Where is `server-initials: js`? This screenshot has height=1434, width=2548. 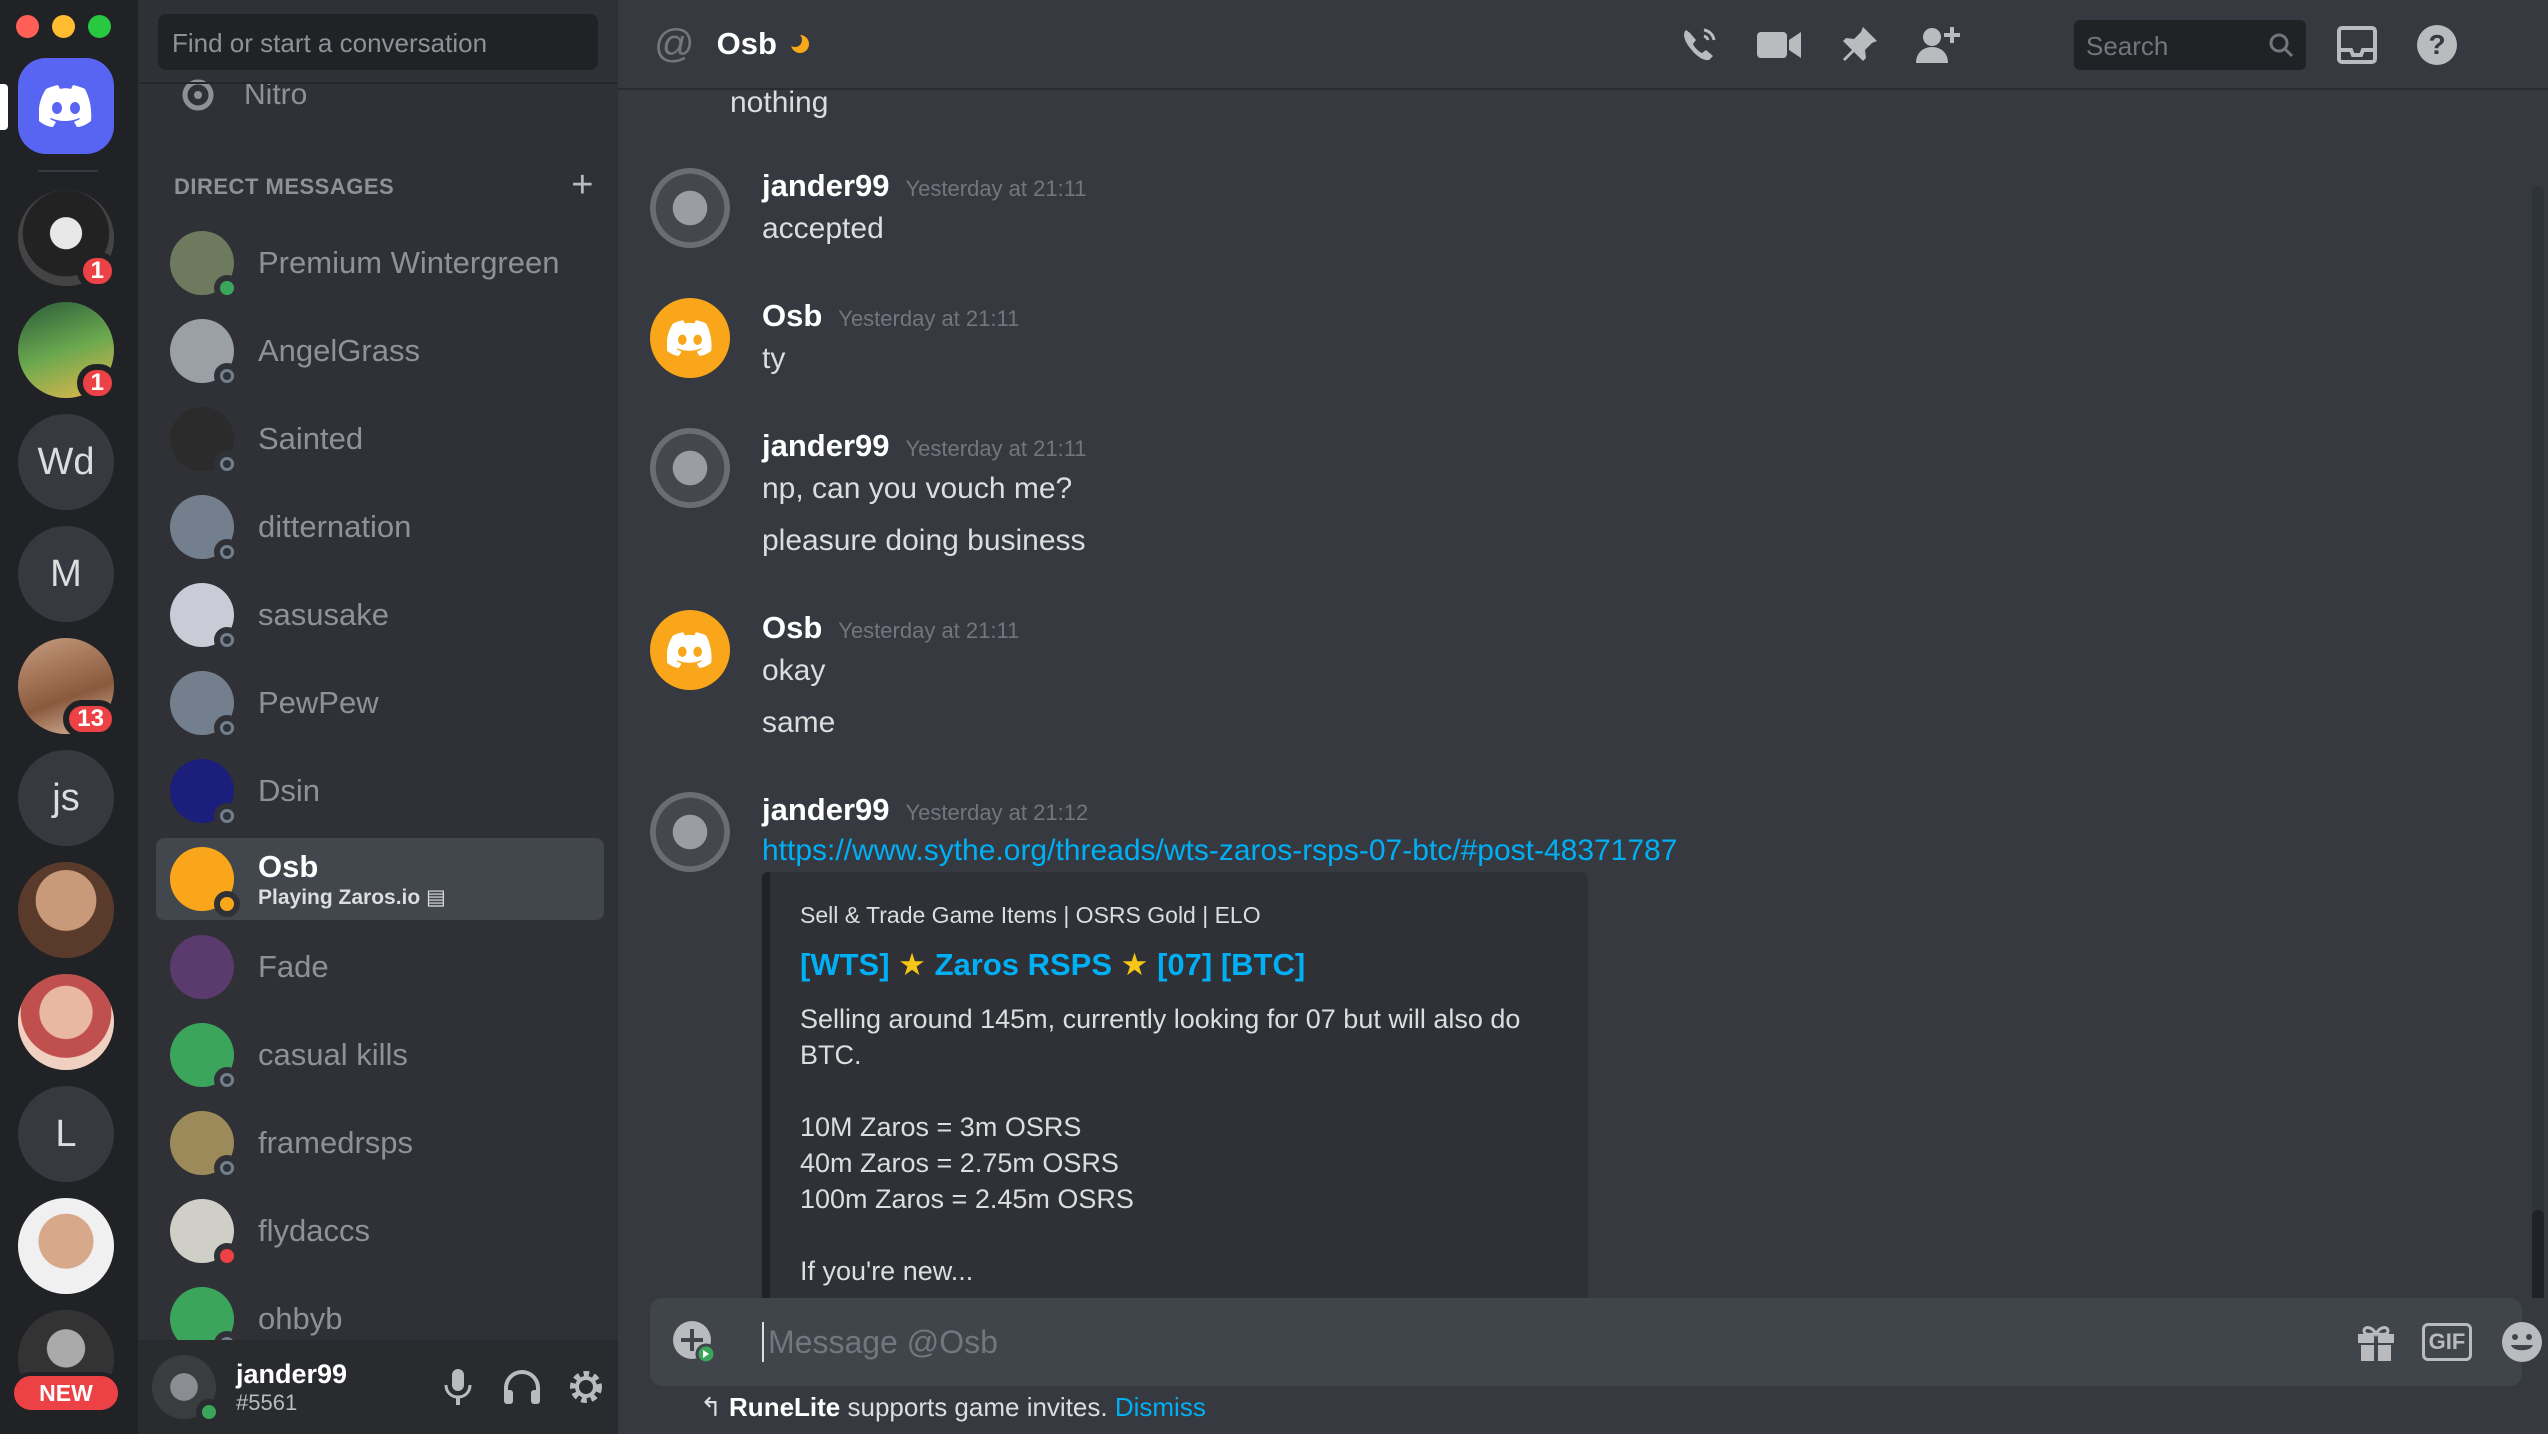
server-initials: js is located at coordinates (66, 797).